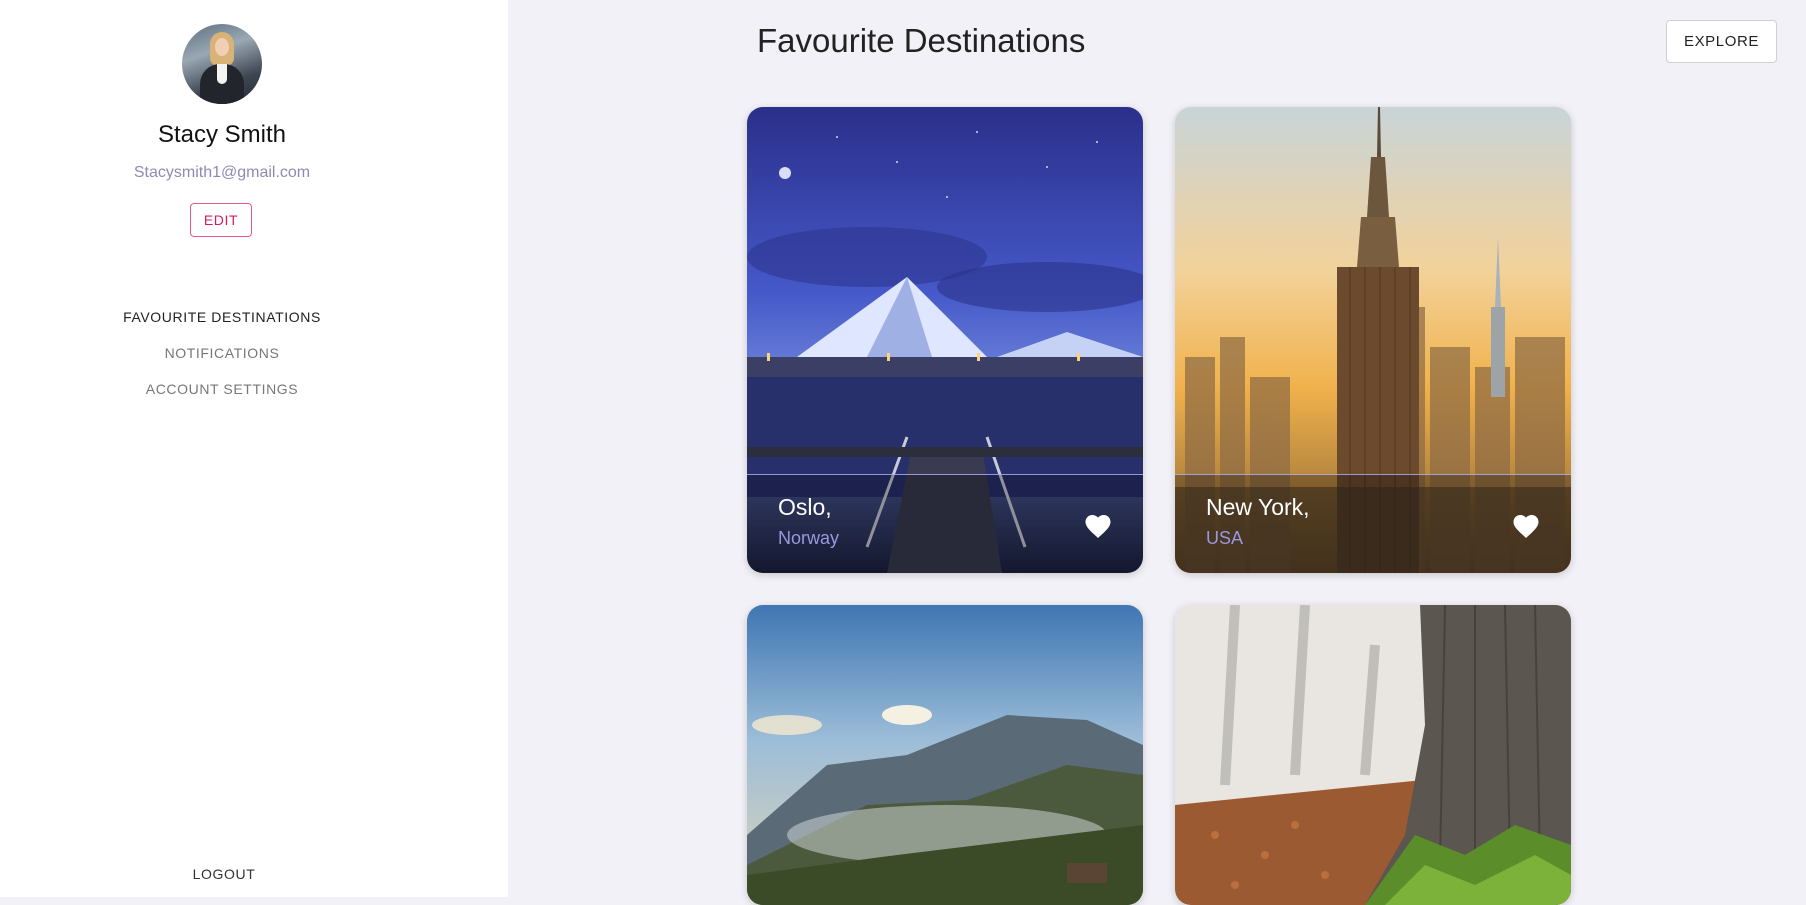 The image size is (1806, 905). What do you see at coordinates (921, 40) in the screenshot?
I see `page-title: Favourite Destinations` at bounding box center [921, 40].